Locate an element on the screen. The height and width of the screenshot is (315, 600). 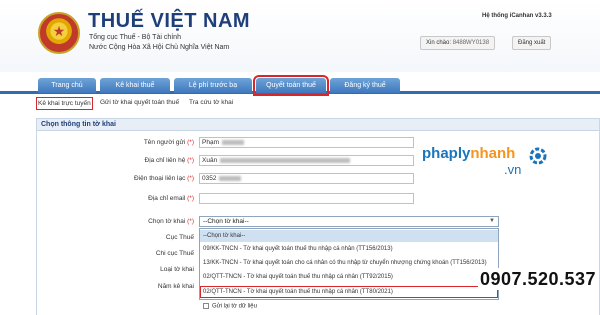
resend-checkbox is located at coordinates (206, 306).